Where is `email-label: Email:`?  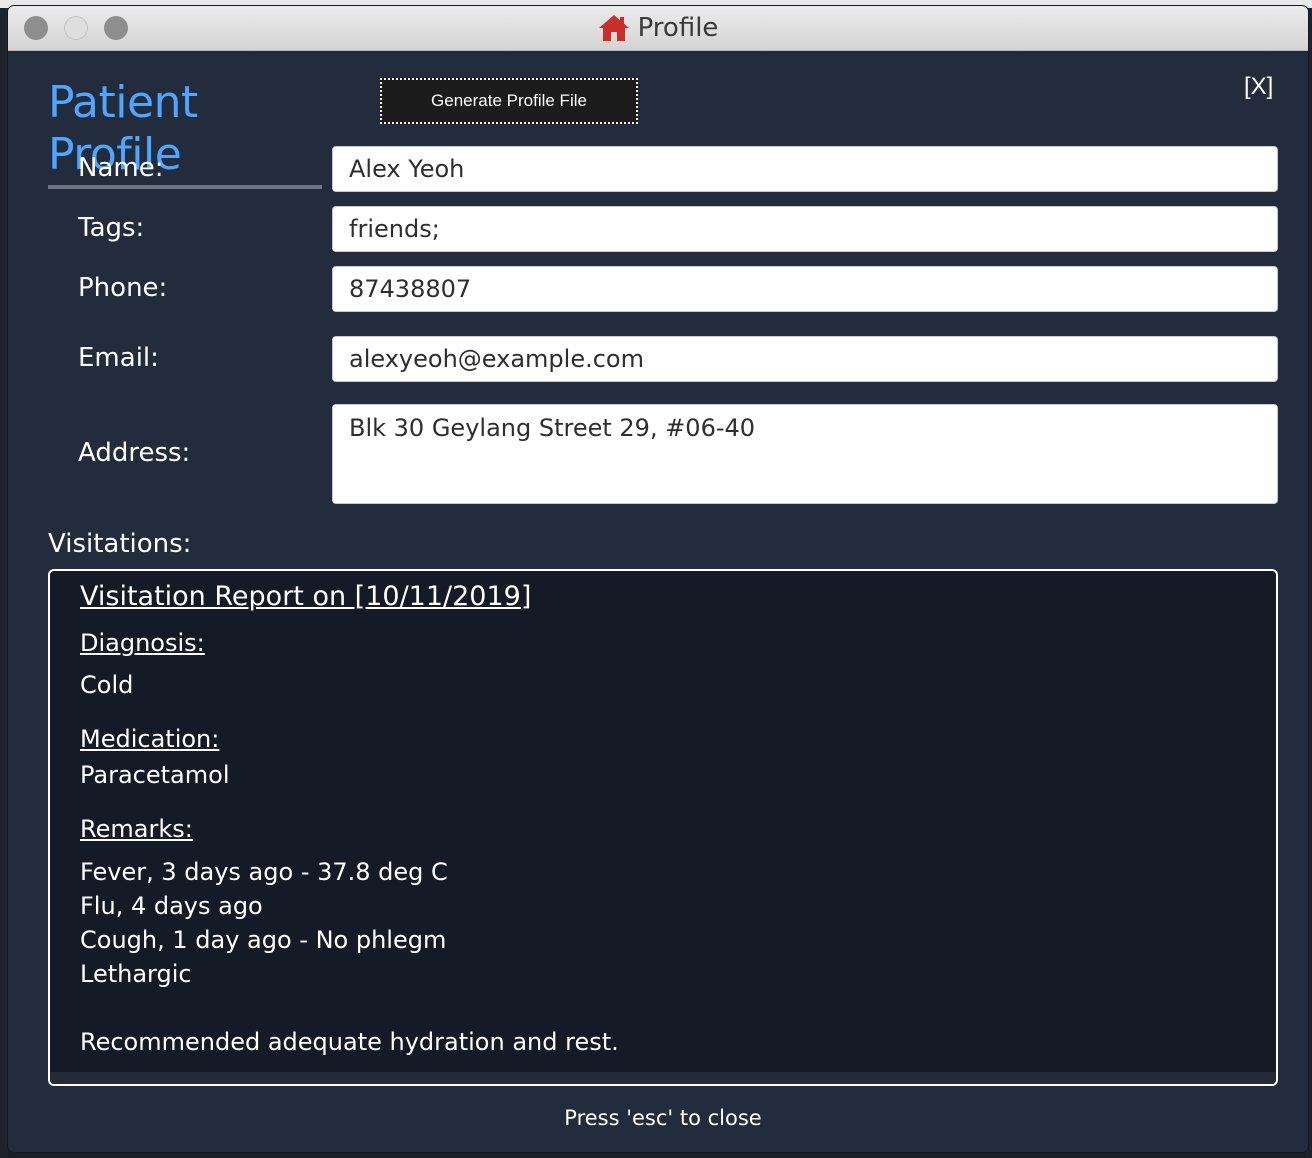 email-label: Email: is located at coordinates (118, 358).